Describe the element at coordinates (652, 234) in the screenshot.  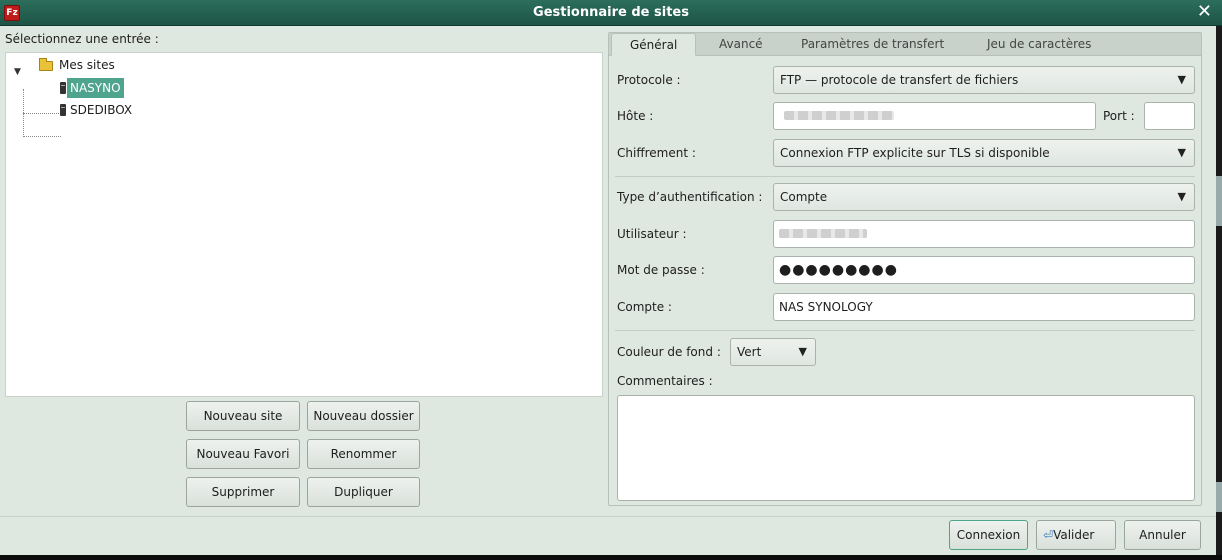
I see `user-label: Utilisateur :` at that location.